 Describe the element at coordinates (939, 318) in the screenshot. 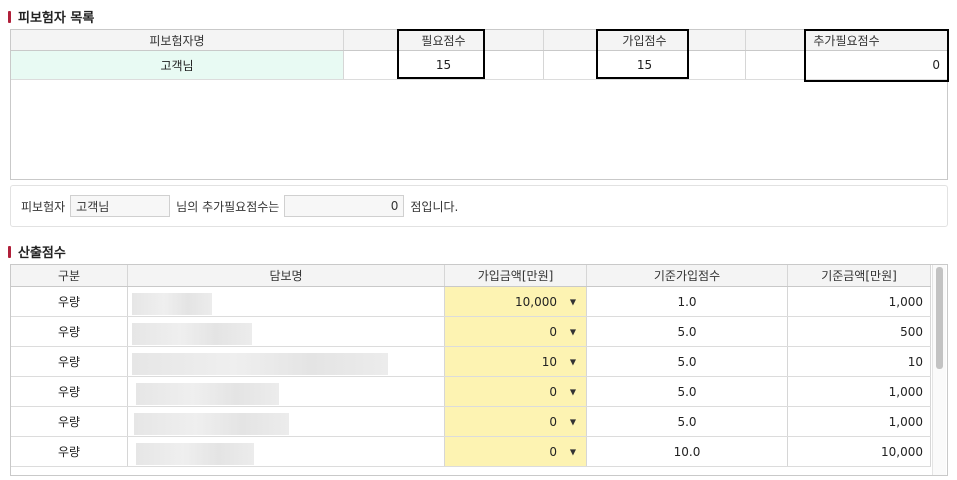

I see `scrollbar-thumb` at that location.